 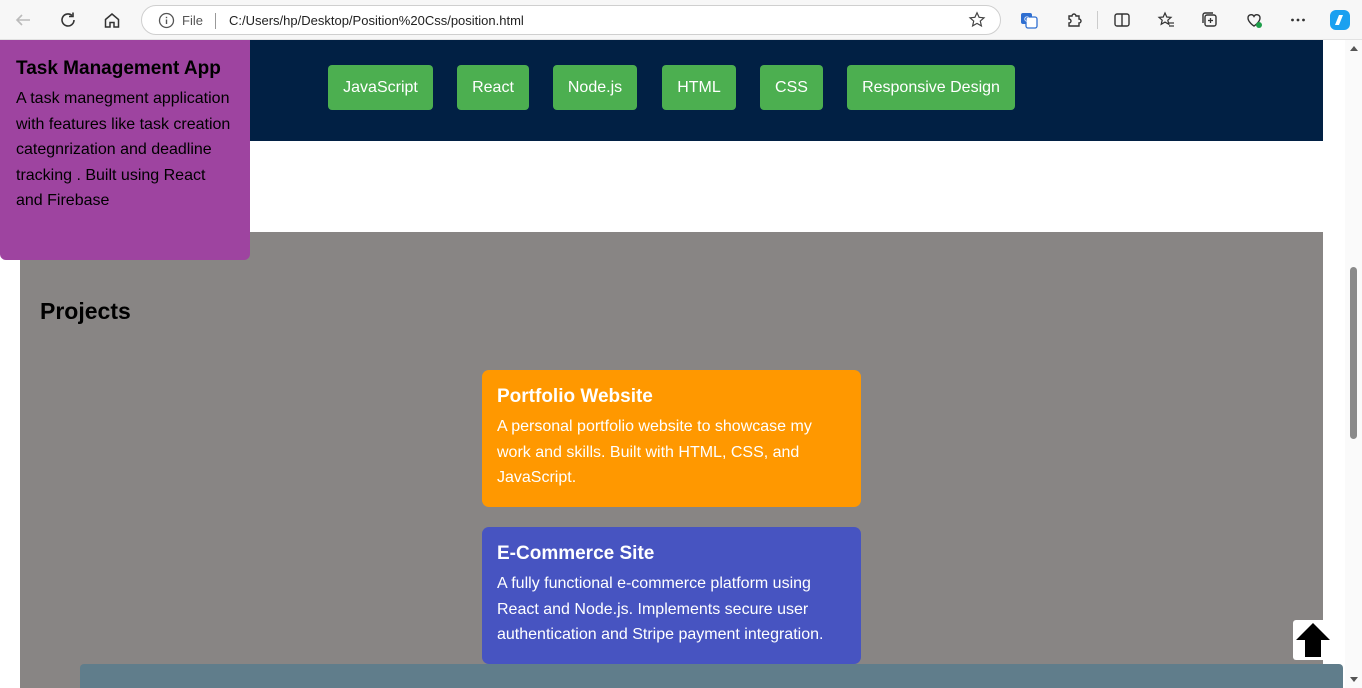 What do you see at coordinates (595, 87) in the screenshot?
I see `skill-badge: Node.js` at bounding box center [595, 87].